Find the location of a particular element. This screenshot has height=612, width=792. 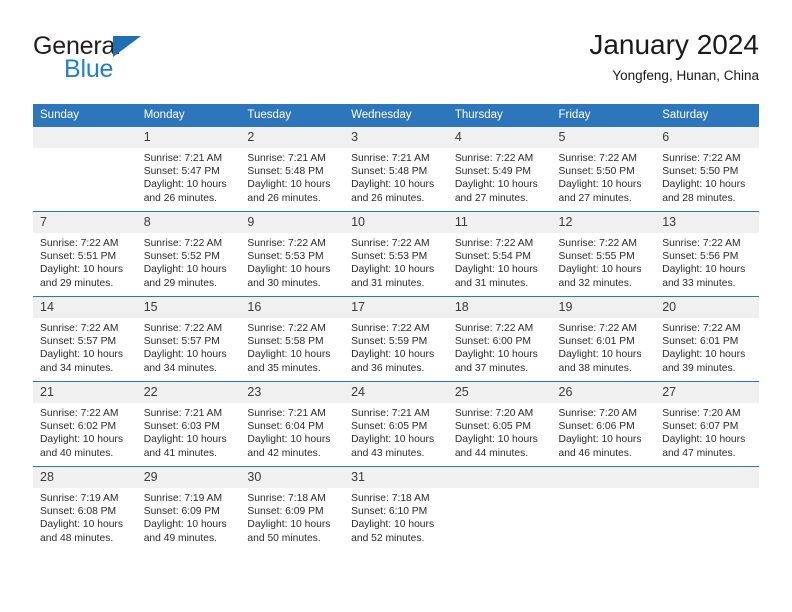

page-subtitle: Yongfeng, Hunan, China is located at coordinates (685, 75).